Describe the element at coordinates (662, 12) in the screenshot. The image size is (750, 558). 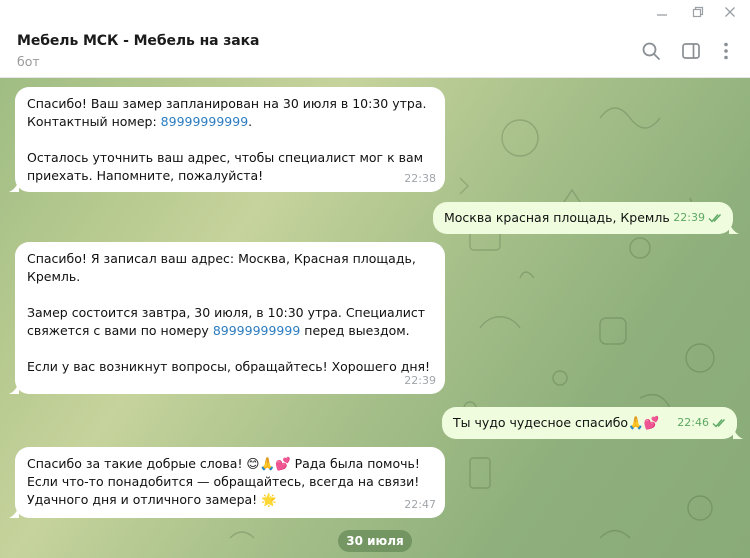
I see `minimize-icon` at that location.